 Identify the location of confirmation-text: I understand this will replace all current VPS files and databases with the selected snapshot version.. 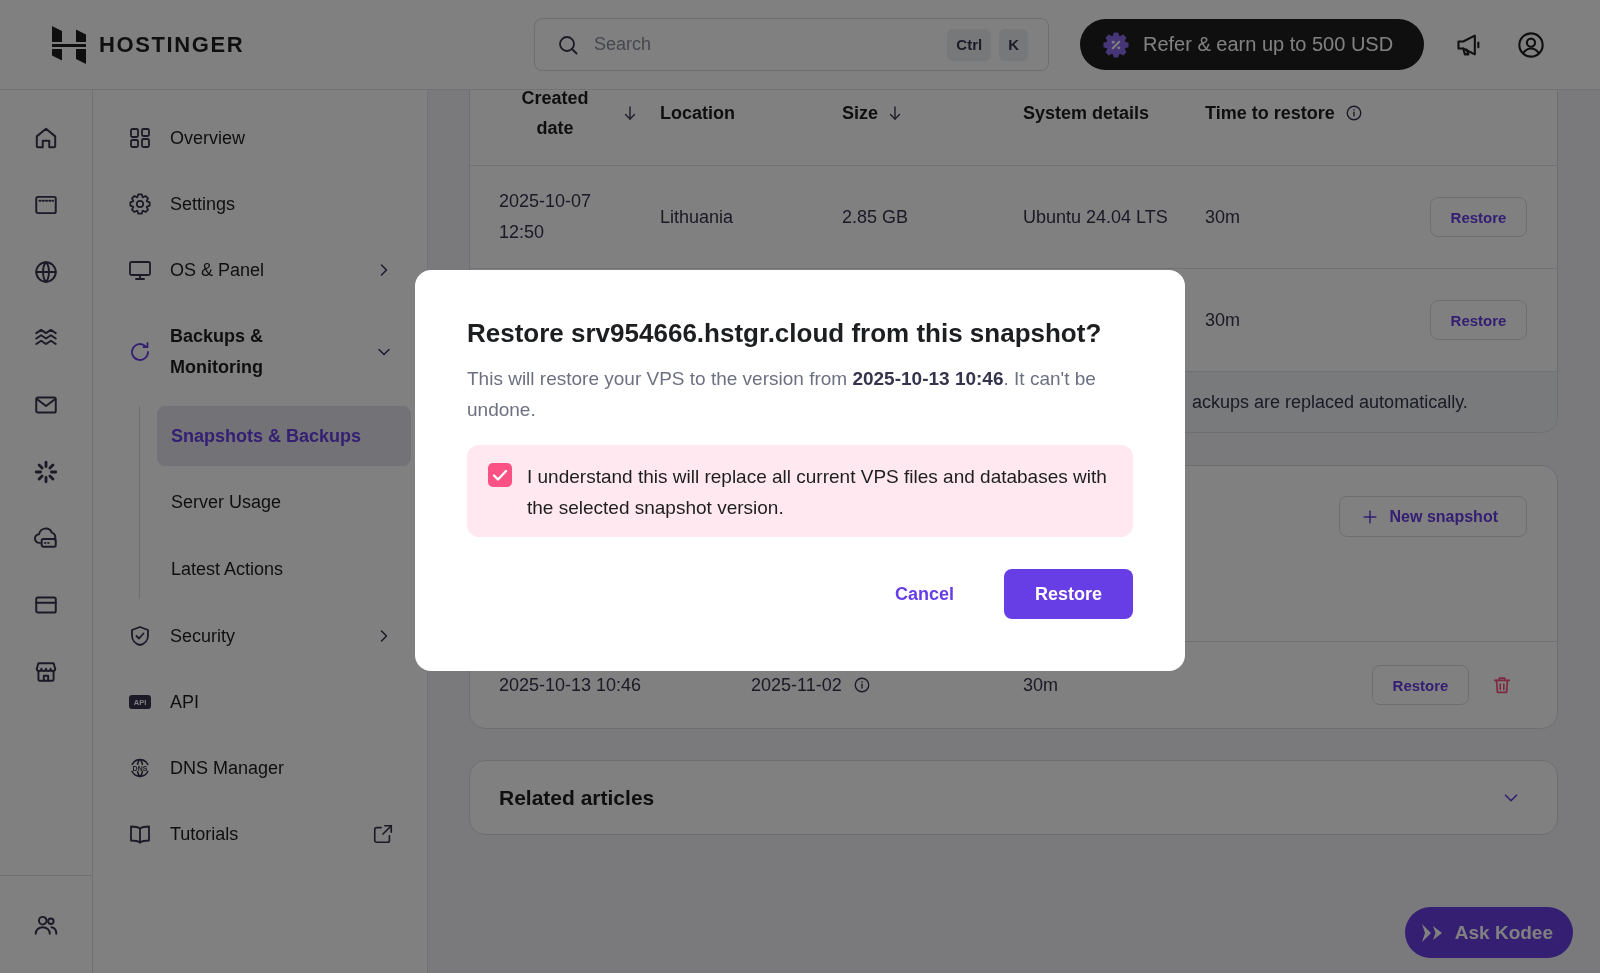
(817, 492).